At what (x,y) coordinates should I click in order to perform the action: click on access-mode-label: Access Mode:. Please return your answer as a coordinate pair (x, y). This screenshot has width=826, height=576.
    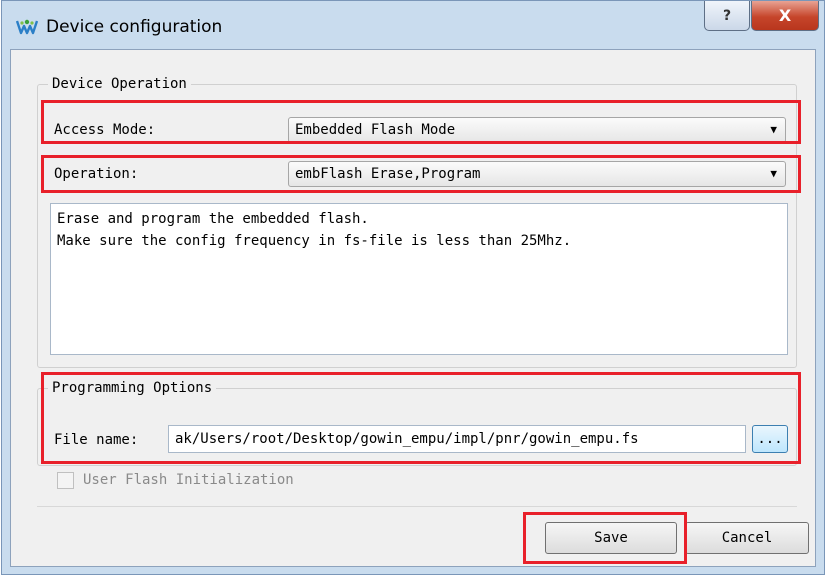
    Looking at the image, I should click on (105, 130).